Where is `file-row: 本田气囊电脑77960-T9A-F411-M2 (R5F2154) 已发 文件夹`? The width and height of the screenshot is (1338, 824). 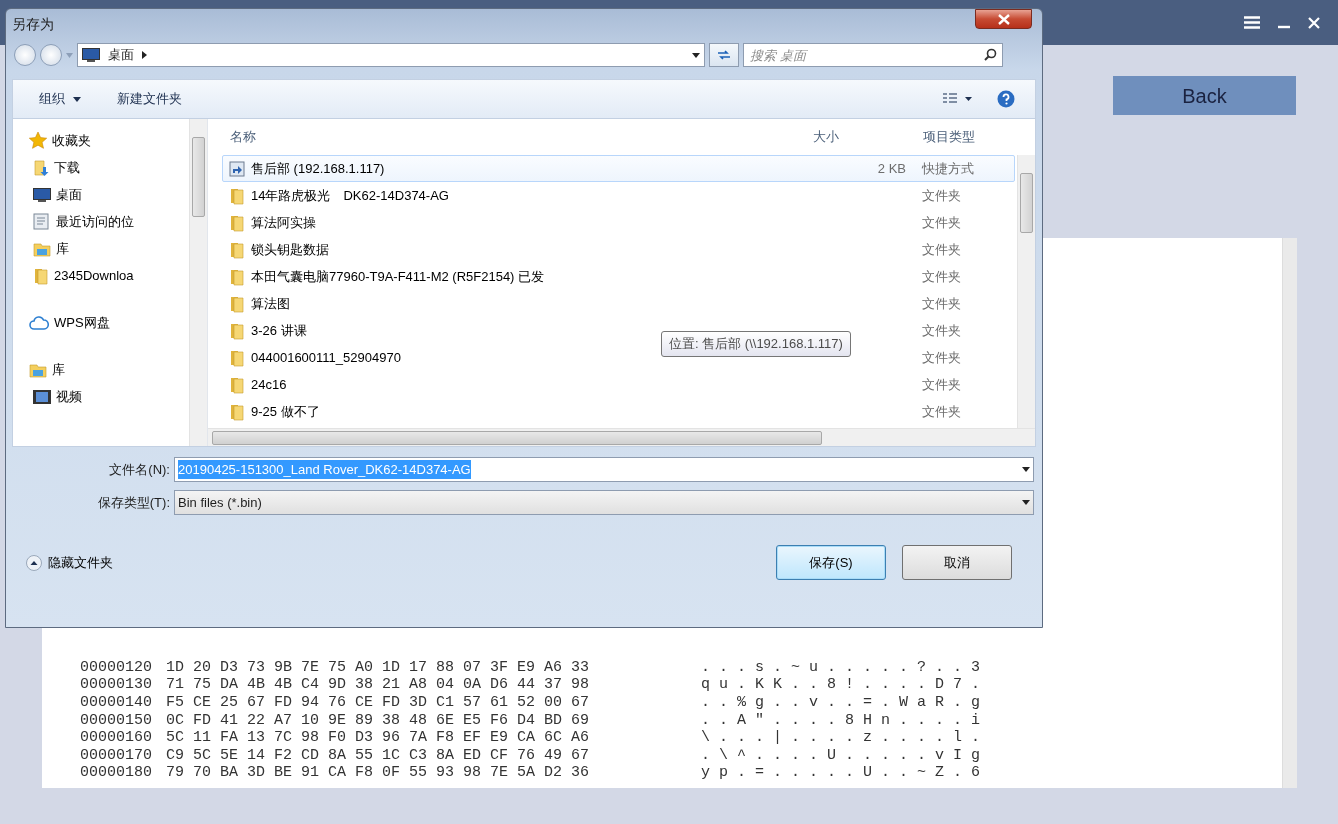 file-row: 本田气囊电脑77960-T9A-F411-M2 (R5F2154) 已发 文件夹 is located at coordinates (618, 276).